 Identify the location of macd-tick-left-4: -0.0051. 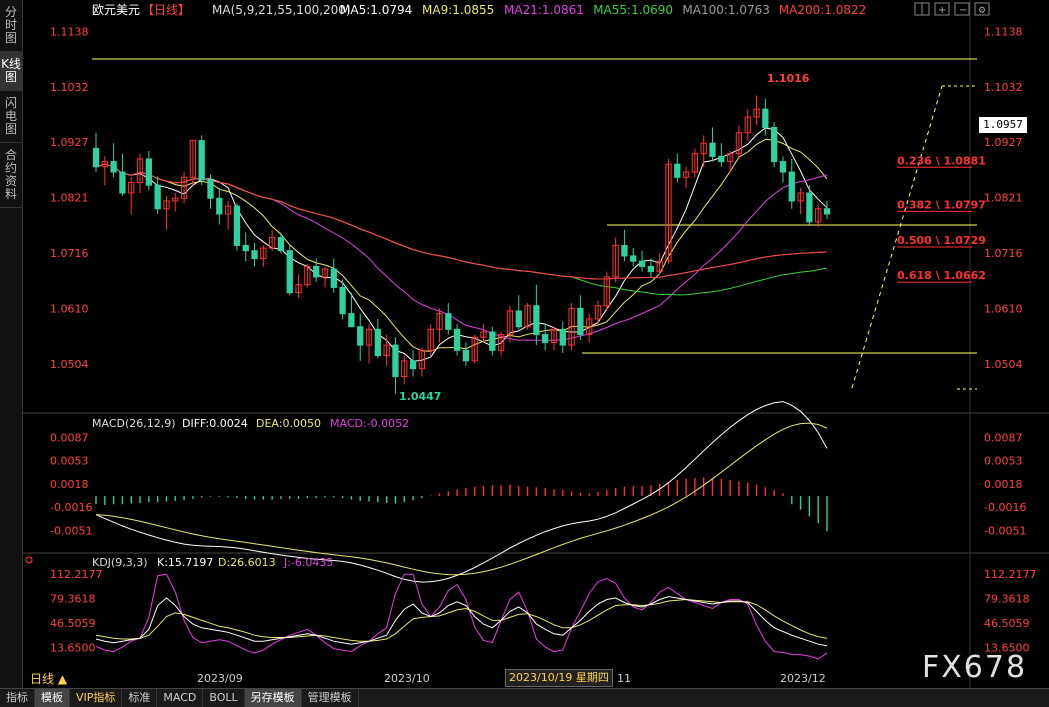
(71, 531).